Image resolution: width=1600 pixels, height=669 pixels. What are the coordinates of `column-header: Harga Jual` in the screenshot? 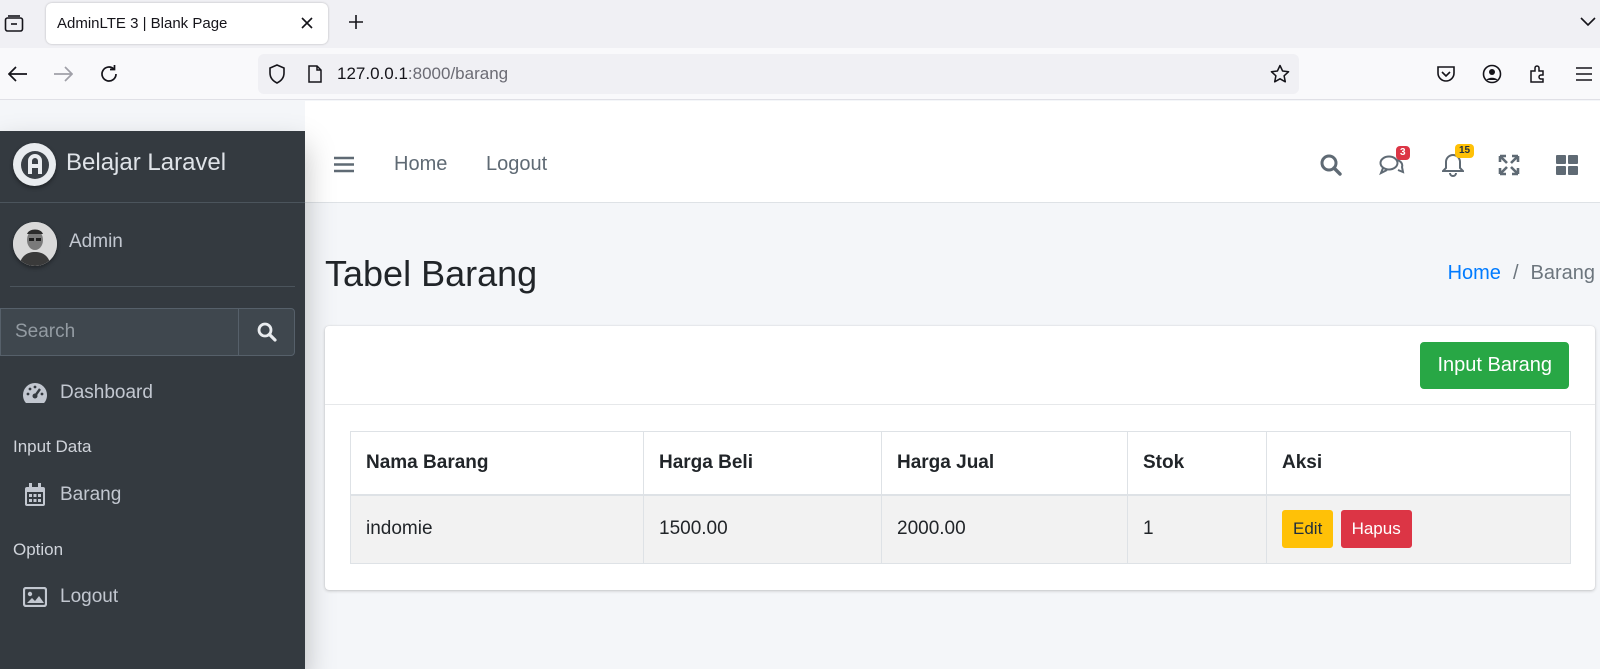 It's located at (1004, 463).